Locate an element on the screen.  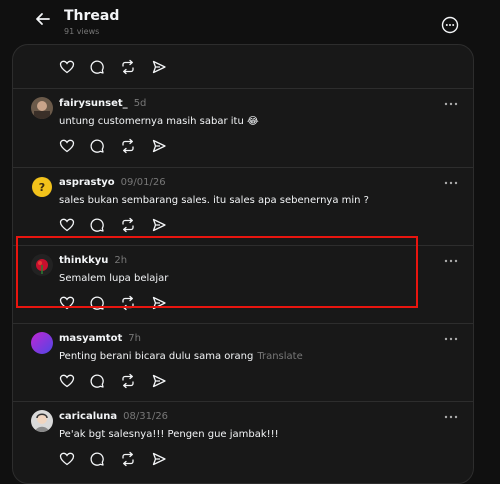
thread-header: Thread 91 views is located at coordinates (250, 22).